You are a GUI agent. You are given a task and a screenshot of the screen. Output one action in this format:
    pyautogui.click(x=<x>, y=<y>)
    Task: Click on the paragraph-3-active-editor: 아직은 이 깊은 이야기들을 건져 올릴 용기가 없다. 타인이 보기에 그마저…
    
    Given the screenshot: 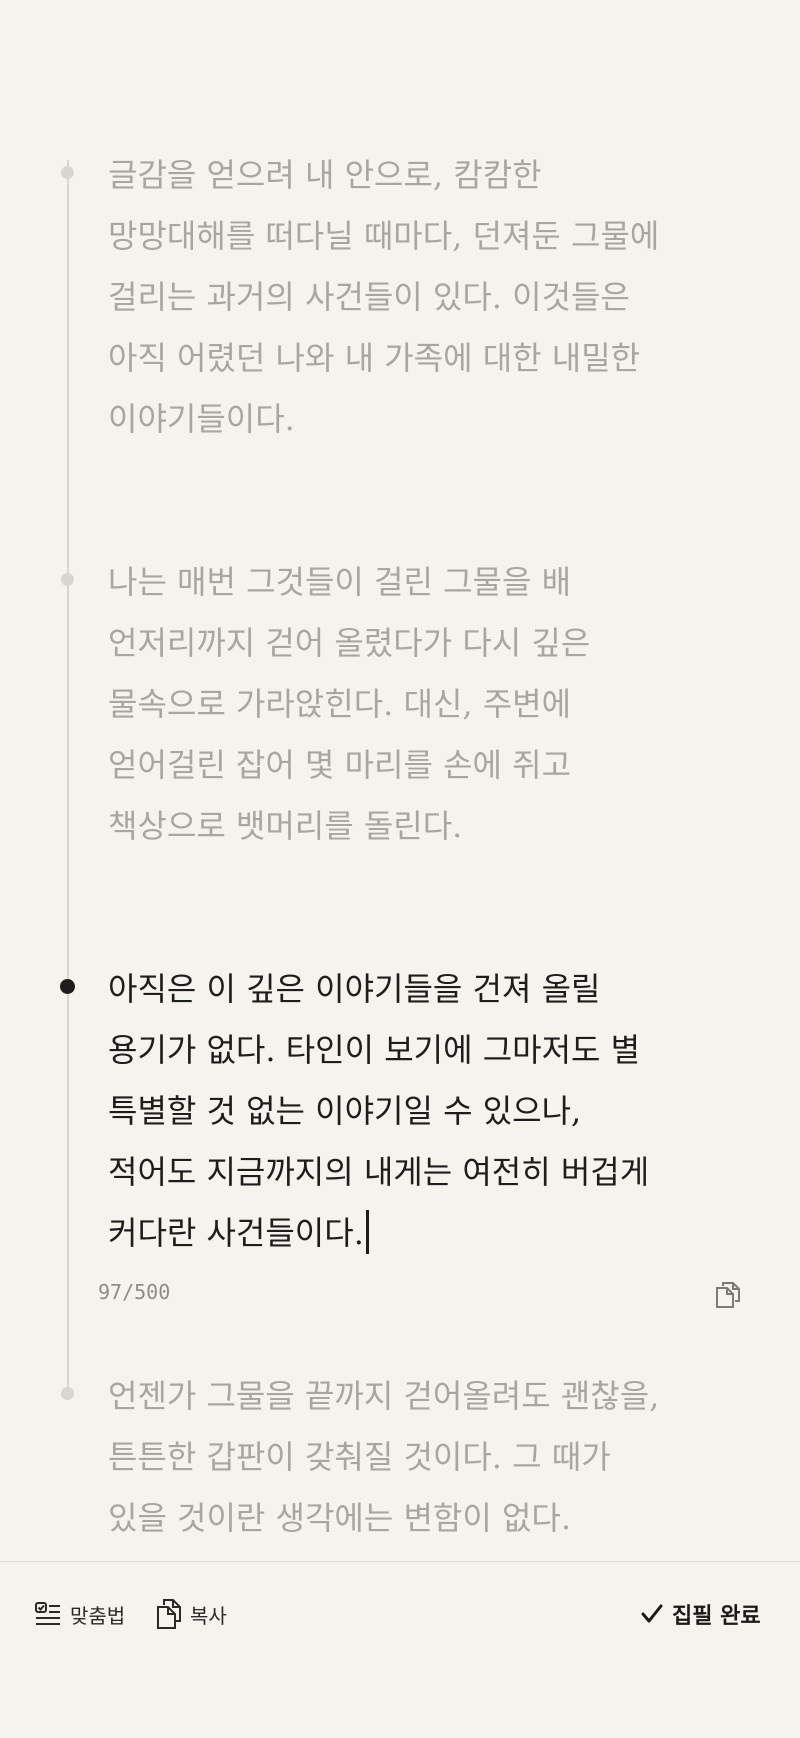 What is the action you would take?
    pyautogui.click(x=428, y=1111)
    